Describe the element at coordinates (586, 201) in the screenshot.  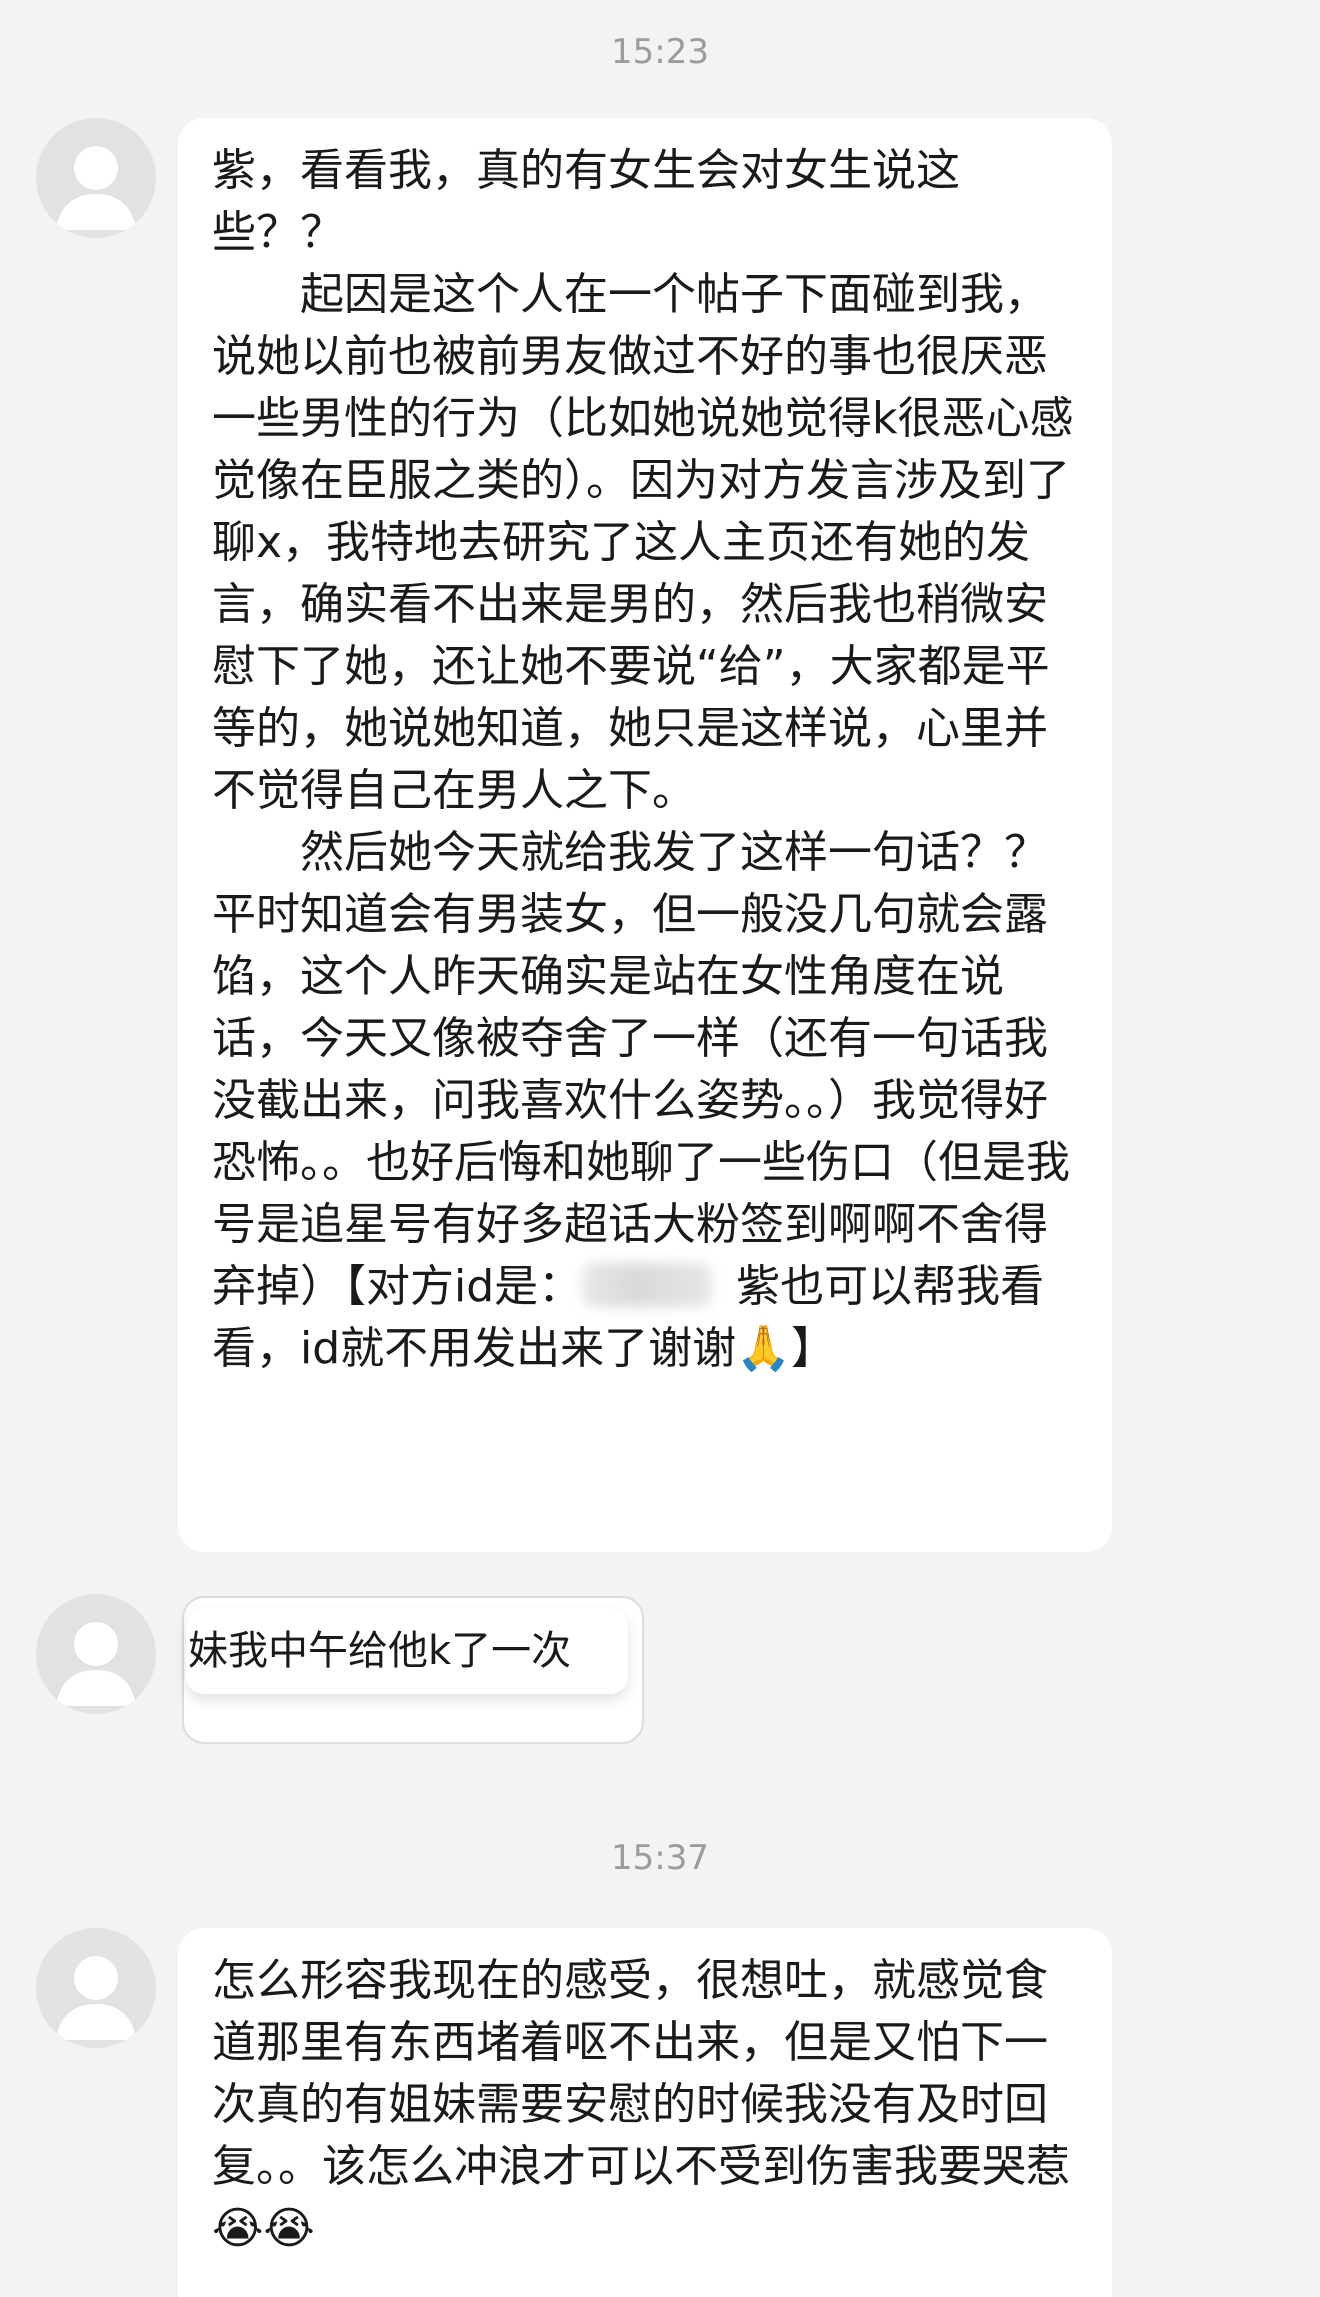
I see `message-text: 紫，看看我，真的有女生会对女生说这些？？` at that location.